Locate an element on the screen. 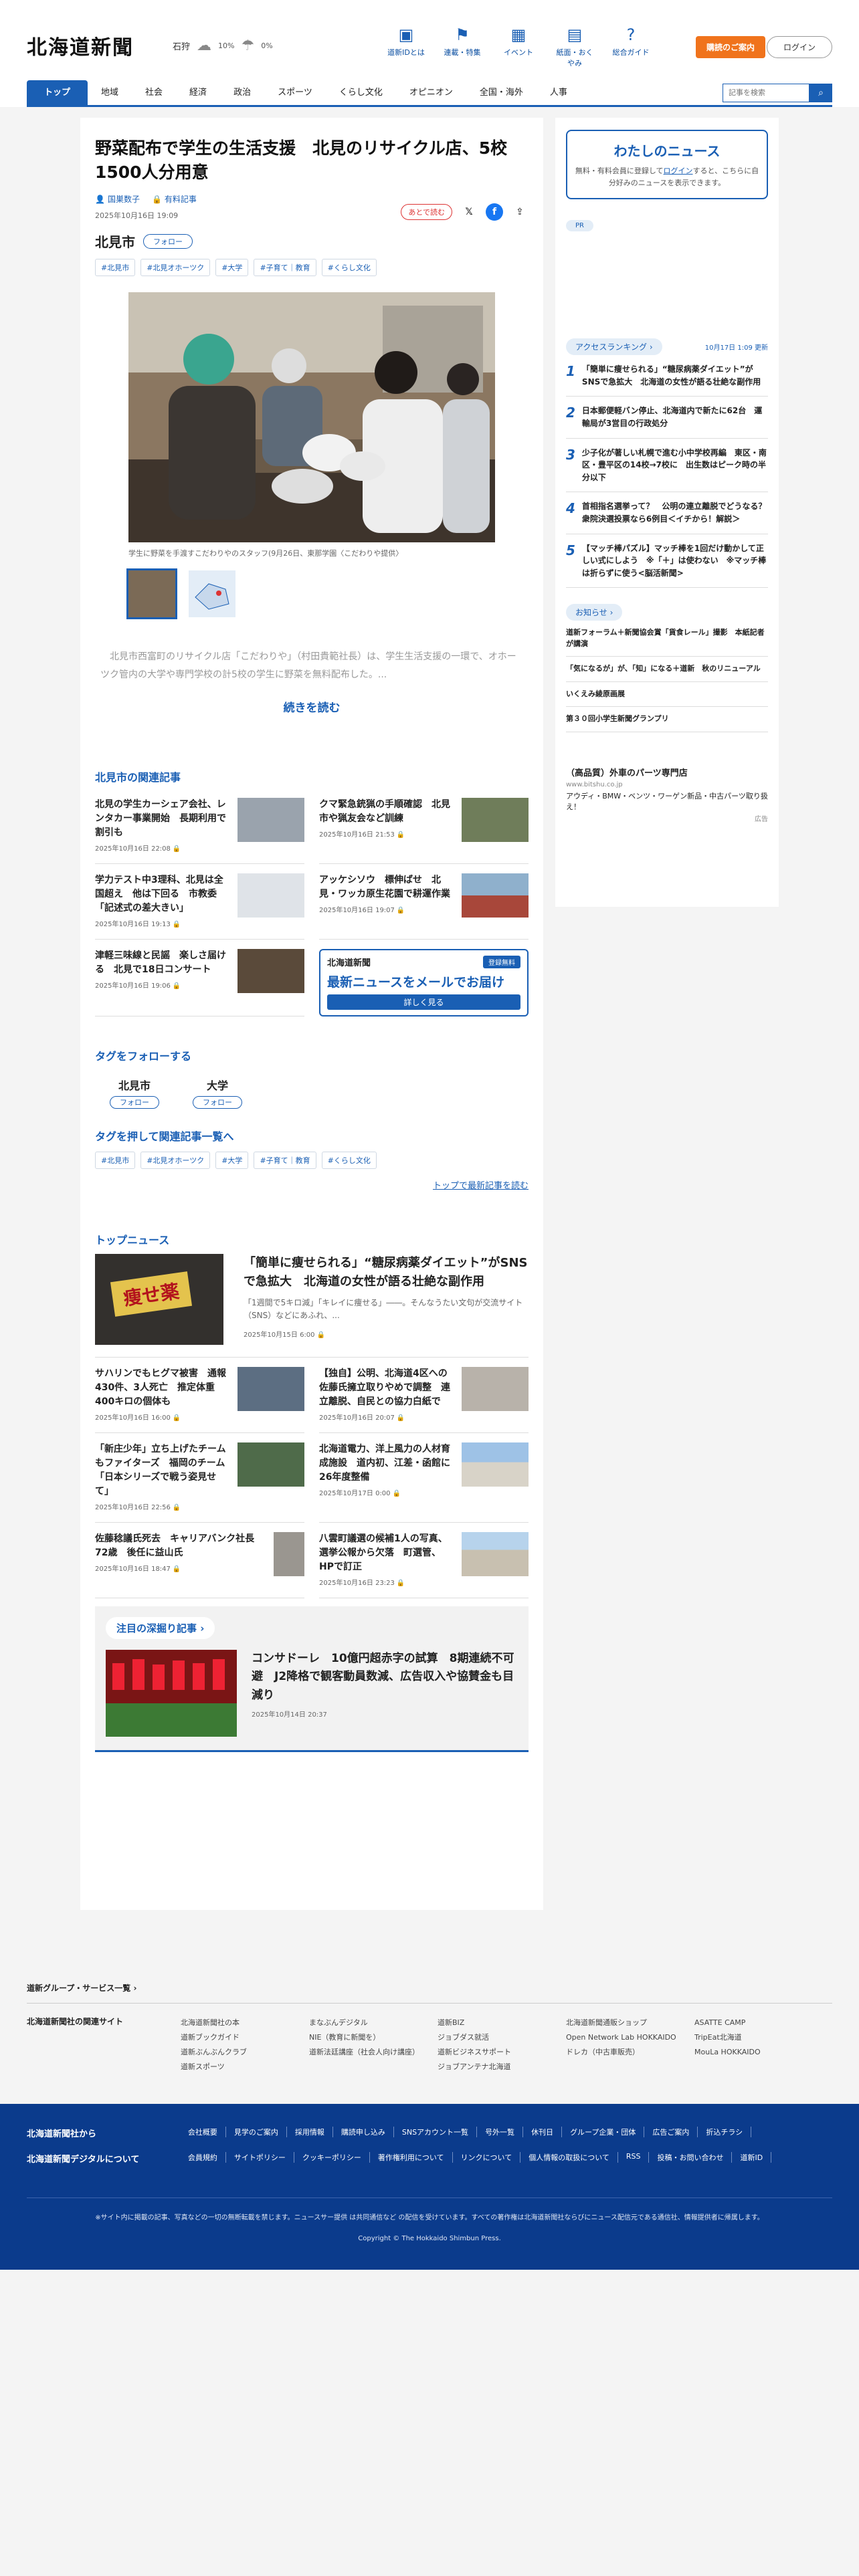  follow-place-button: フォロー is located at coordinates (168, 241).